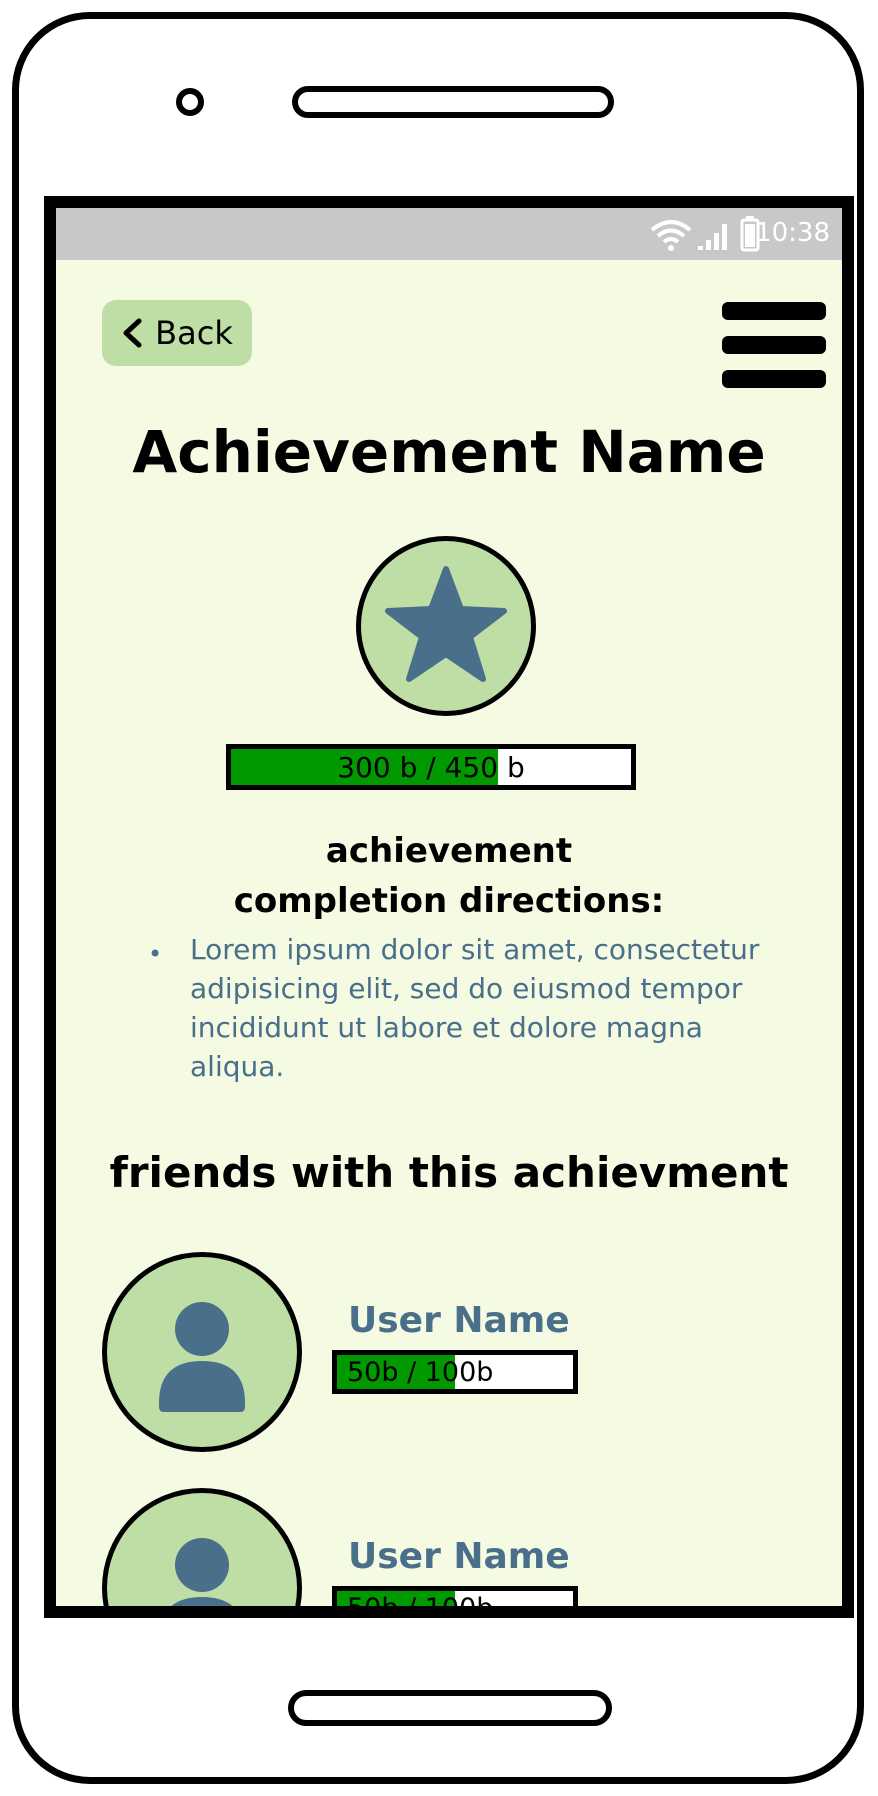 The height and width of the screenshot is (1796, 878). Describe the element at coordinates (450, 1708) in the screenshot. I see `home-button` at that location.